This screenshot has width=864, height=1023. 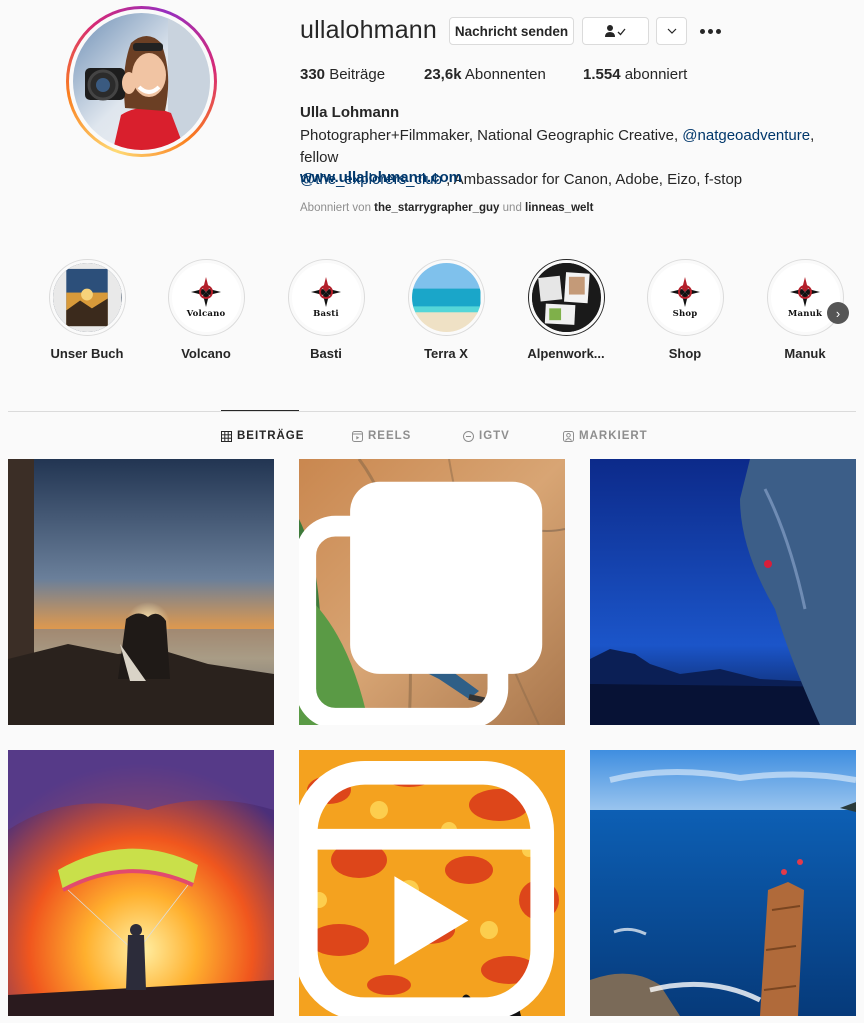 I want to click on tabs-divider, so click(x=432, y=411).